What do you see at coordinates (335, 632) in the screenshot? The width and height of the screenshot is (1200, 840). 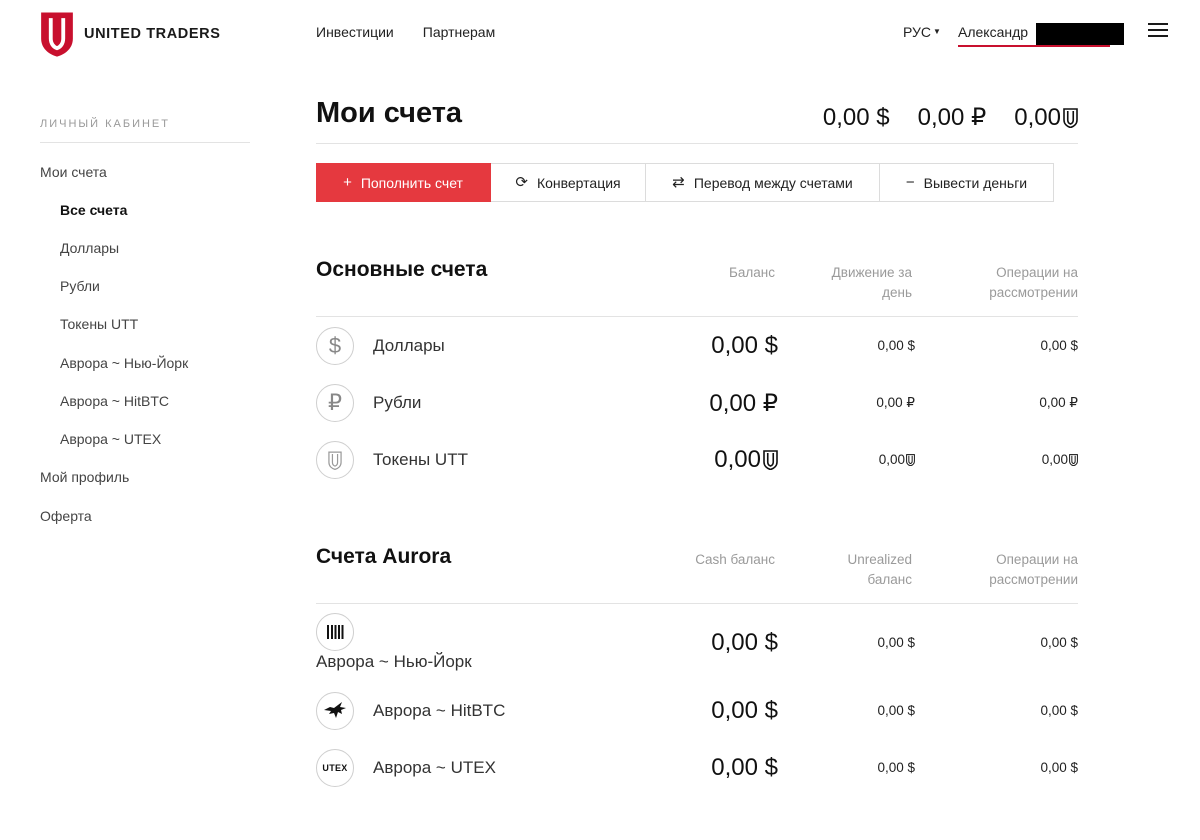 I see `nyse-barcode-icon` at bounding box center [335, 632].